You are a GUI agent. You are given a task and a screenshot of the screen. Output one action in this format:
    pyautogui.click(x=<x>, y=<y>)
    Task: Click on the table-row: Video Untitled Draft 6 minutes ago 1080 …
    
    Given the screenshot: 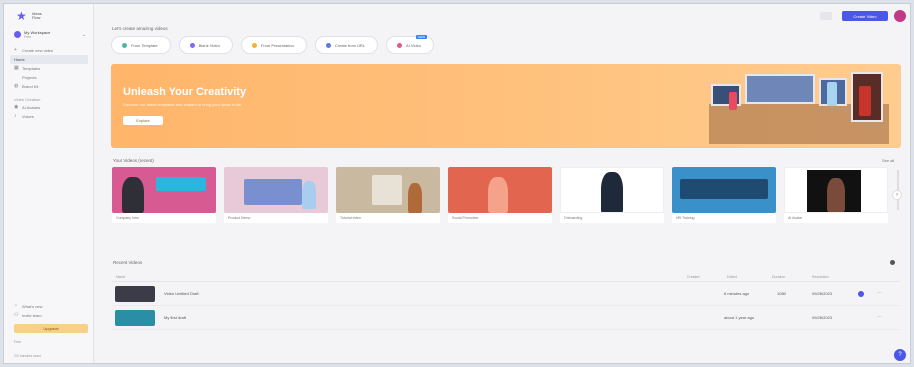 What is the action you would take?
    pyautogui.click(x=506, y=294)
    